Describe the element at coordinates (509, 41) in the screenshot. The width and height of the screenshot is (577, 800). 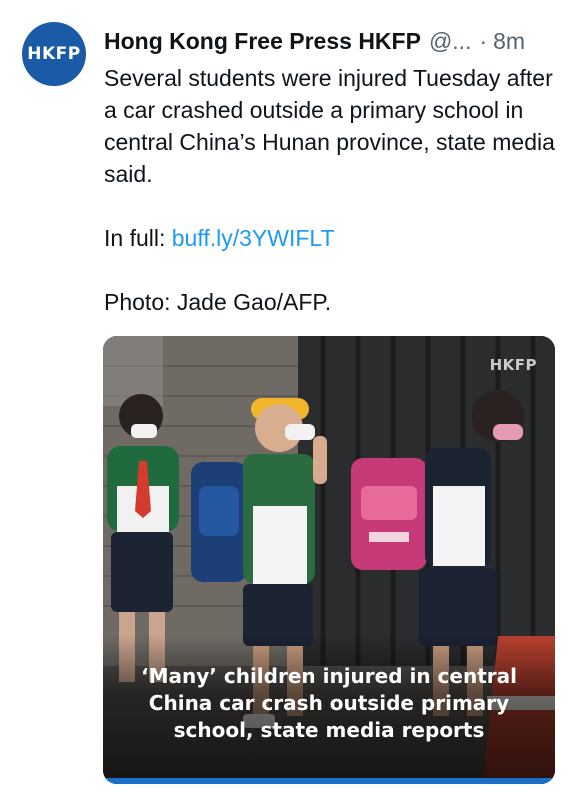
I see `tweet-timestamp: 8m` at that location.